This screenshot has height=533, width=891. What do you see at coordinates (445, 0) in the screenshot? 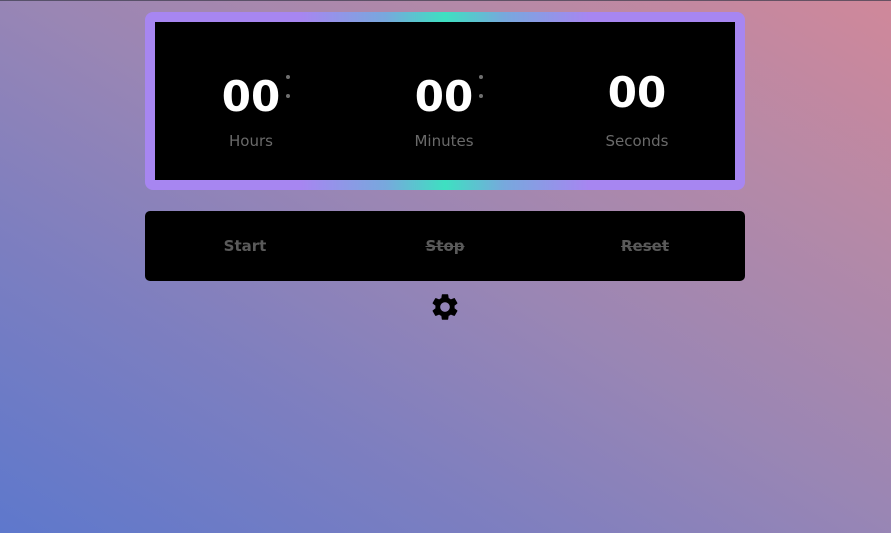
I see `top-edge-line` at bounding box center [445, 0].